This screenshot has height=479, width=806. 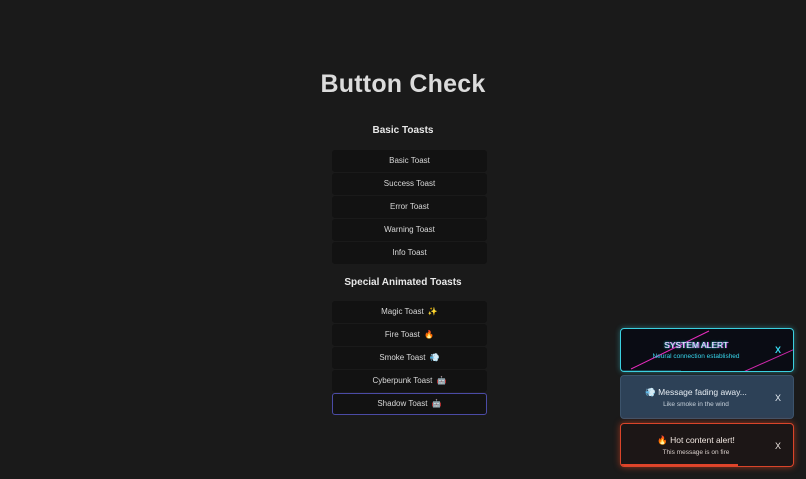 I want to click on shadow-toast-button: Shadow Toast 🤖, so click(x=409, y=404).